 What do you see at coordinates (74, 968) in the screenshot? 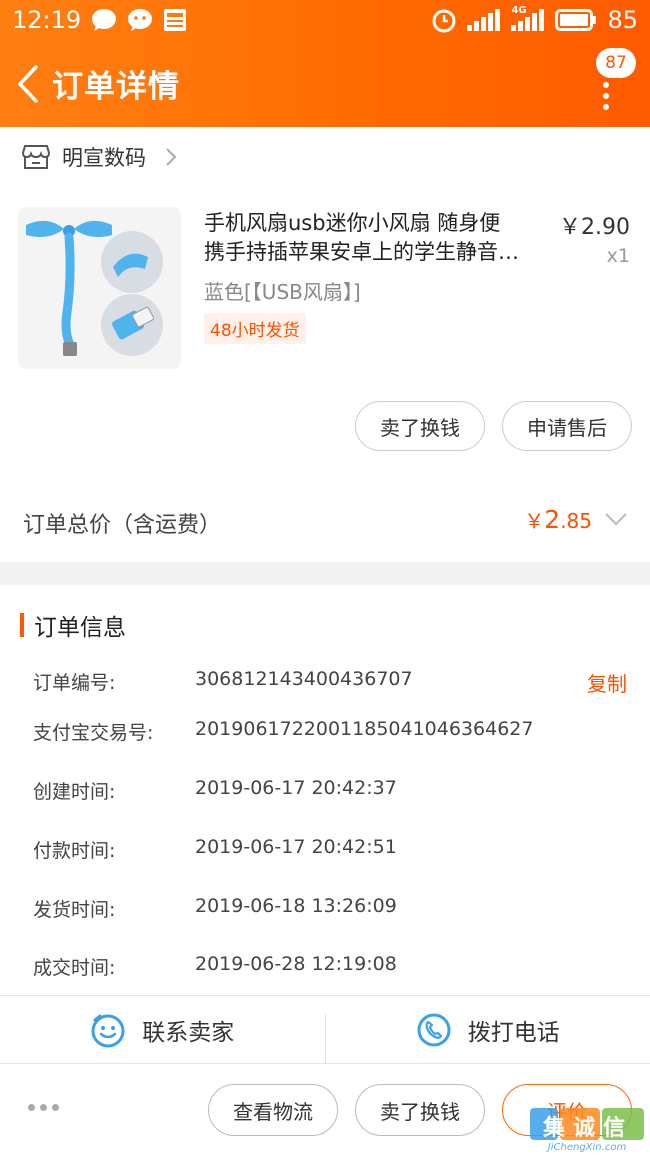
I see `deal-time-label: 成交时间:` at bounding box center [74, 968].